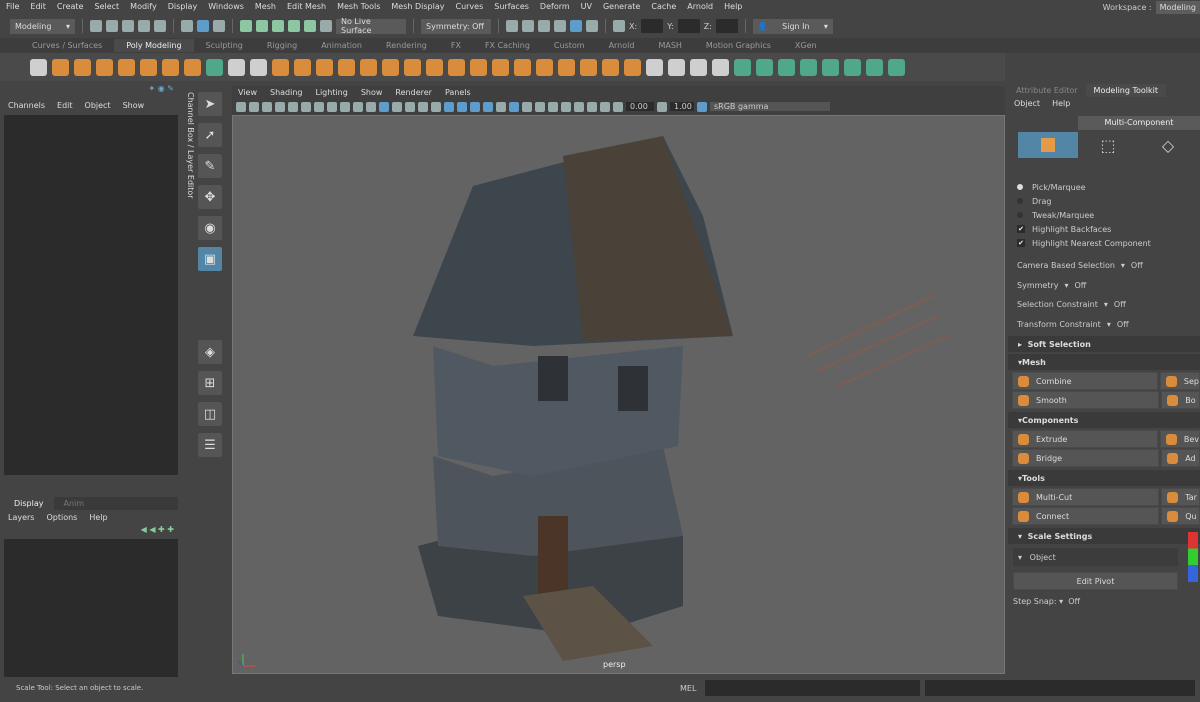 This screenshot has height=702, width=1200. Describe the element at coordinates (98, 105) in the screenshot. I see `channel-box-menu-object: Object` at that location.